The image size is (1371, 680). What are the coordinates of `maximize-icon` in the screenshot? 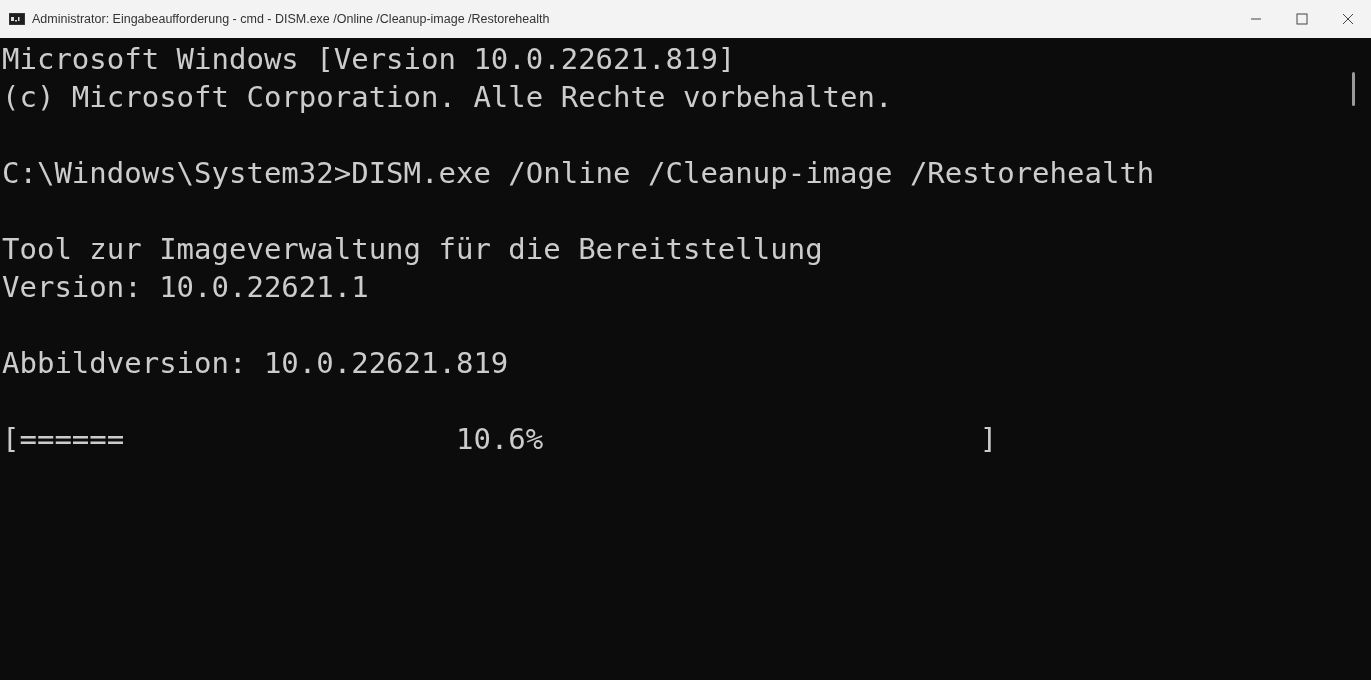 It's located at (1302, 19).